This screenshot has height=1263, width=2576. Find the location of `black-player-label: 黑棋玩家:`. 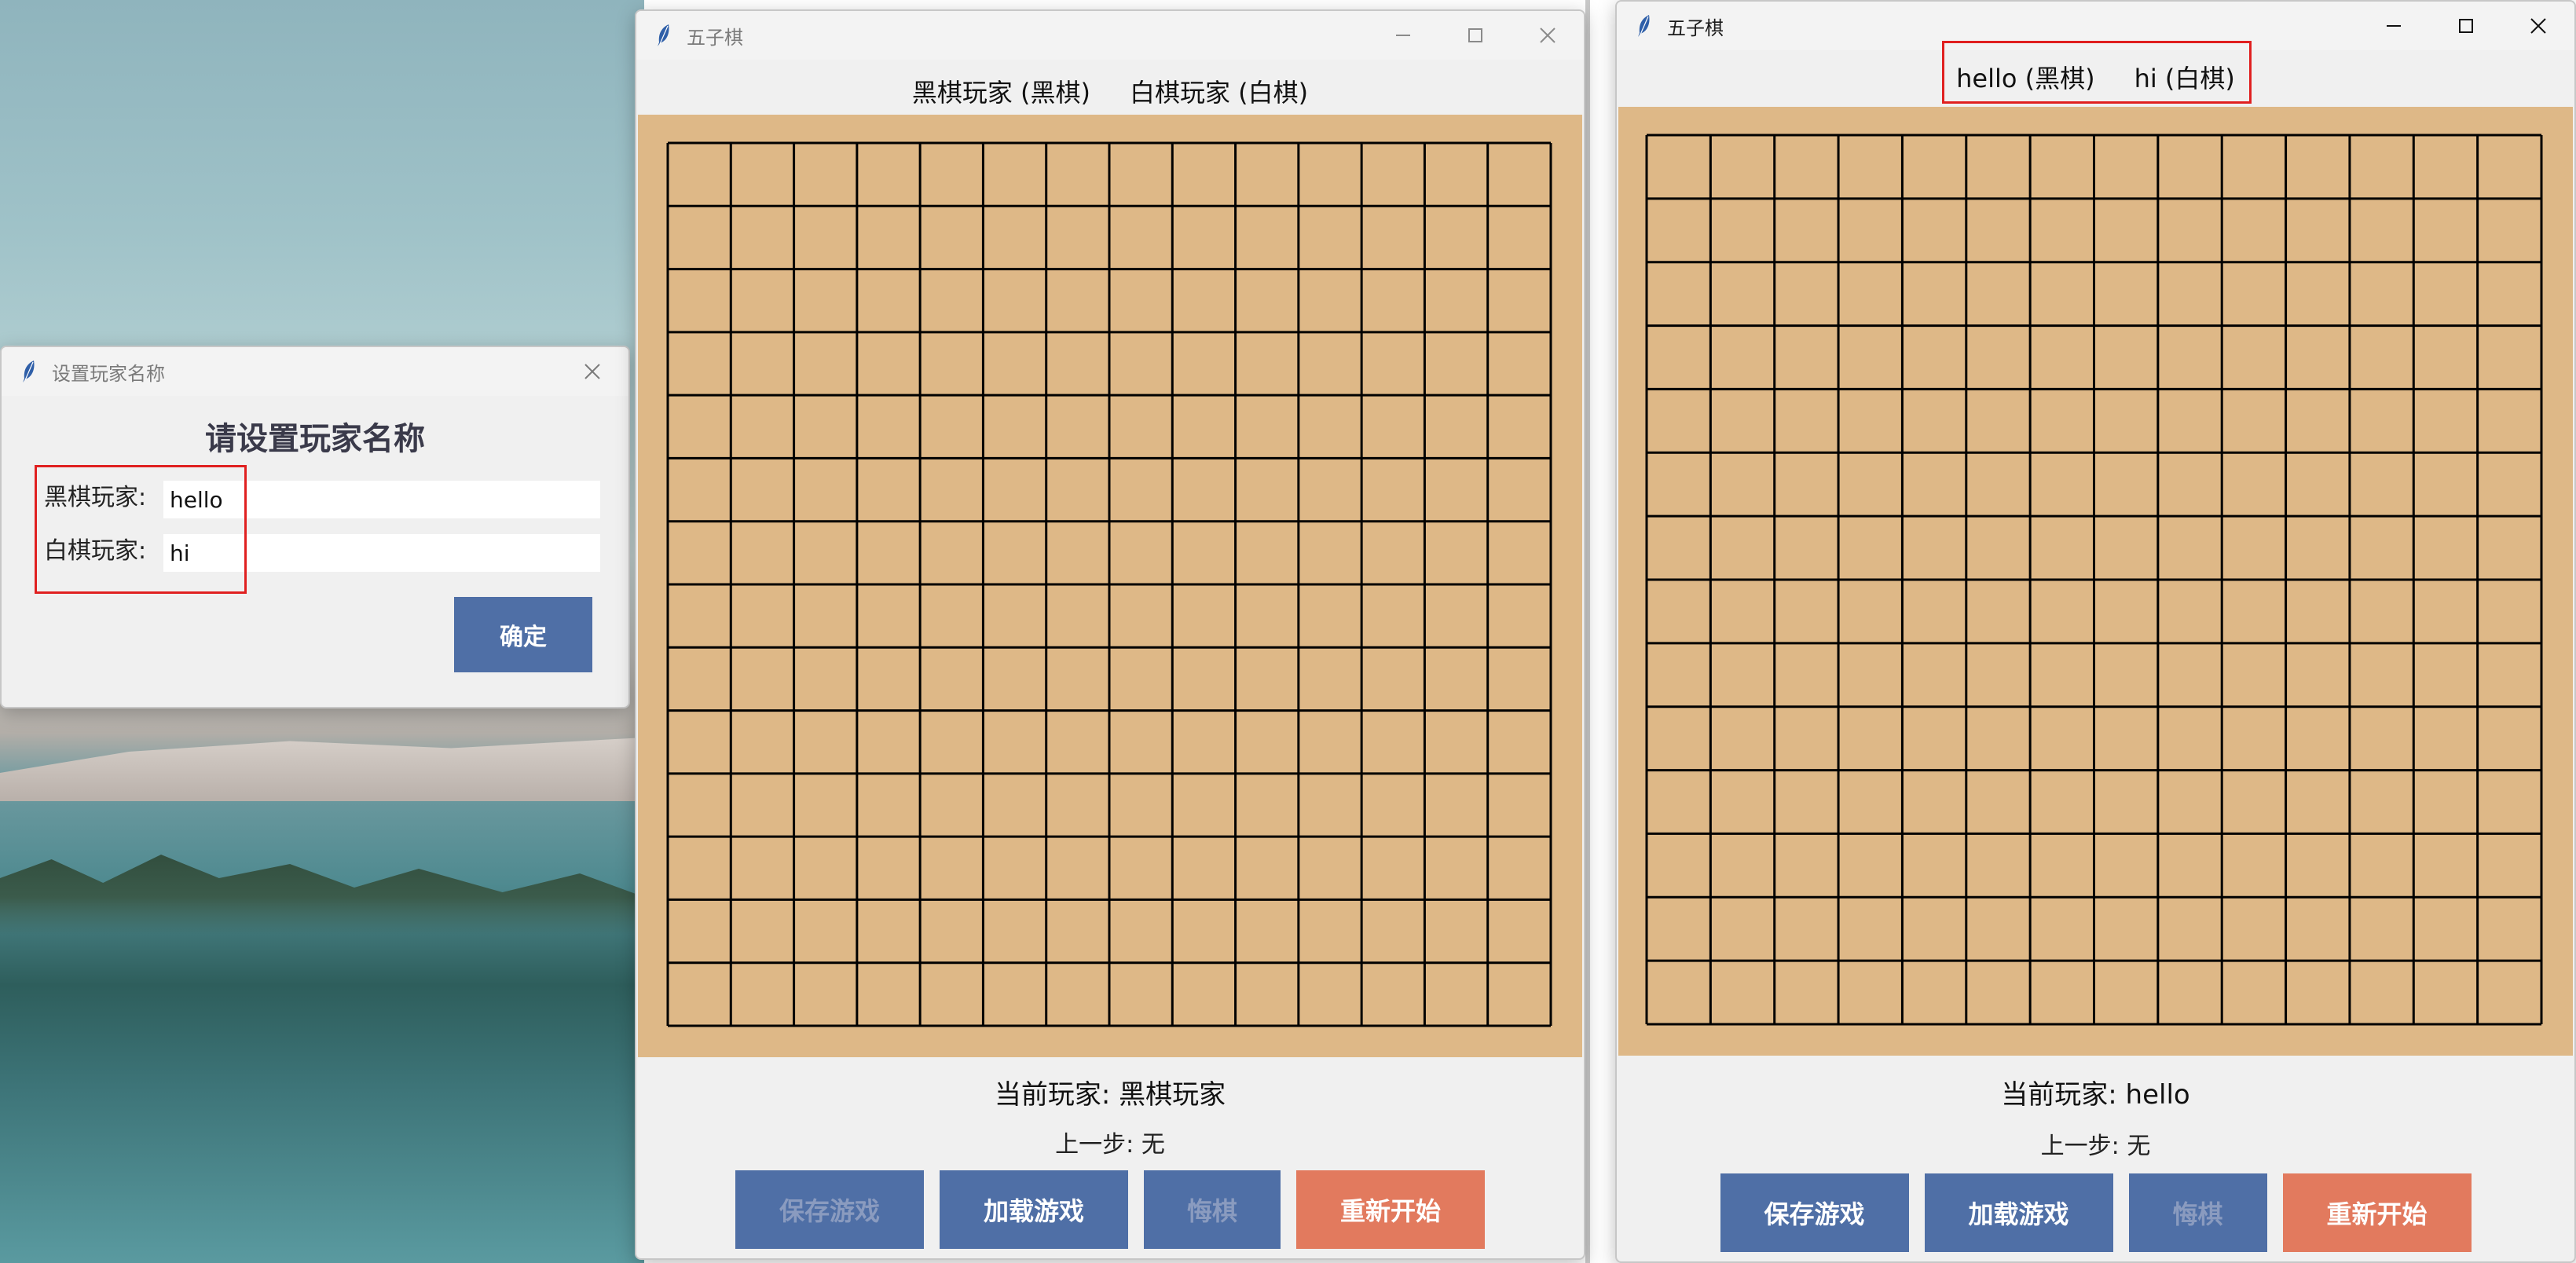

black-player-label: 黑棋玩家: is located at coordinates (95, 497).